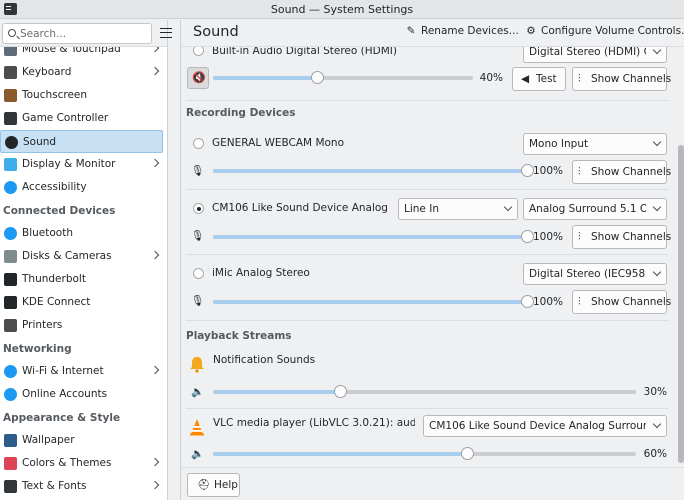 The image size is (684, 500). Describe the element at coordinates (54, 486) in the screenshot. I see `sidebar-item-label: Text & Fonts` at that location.